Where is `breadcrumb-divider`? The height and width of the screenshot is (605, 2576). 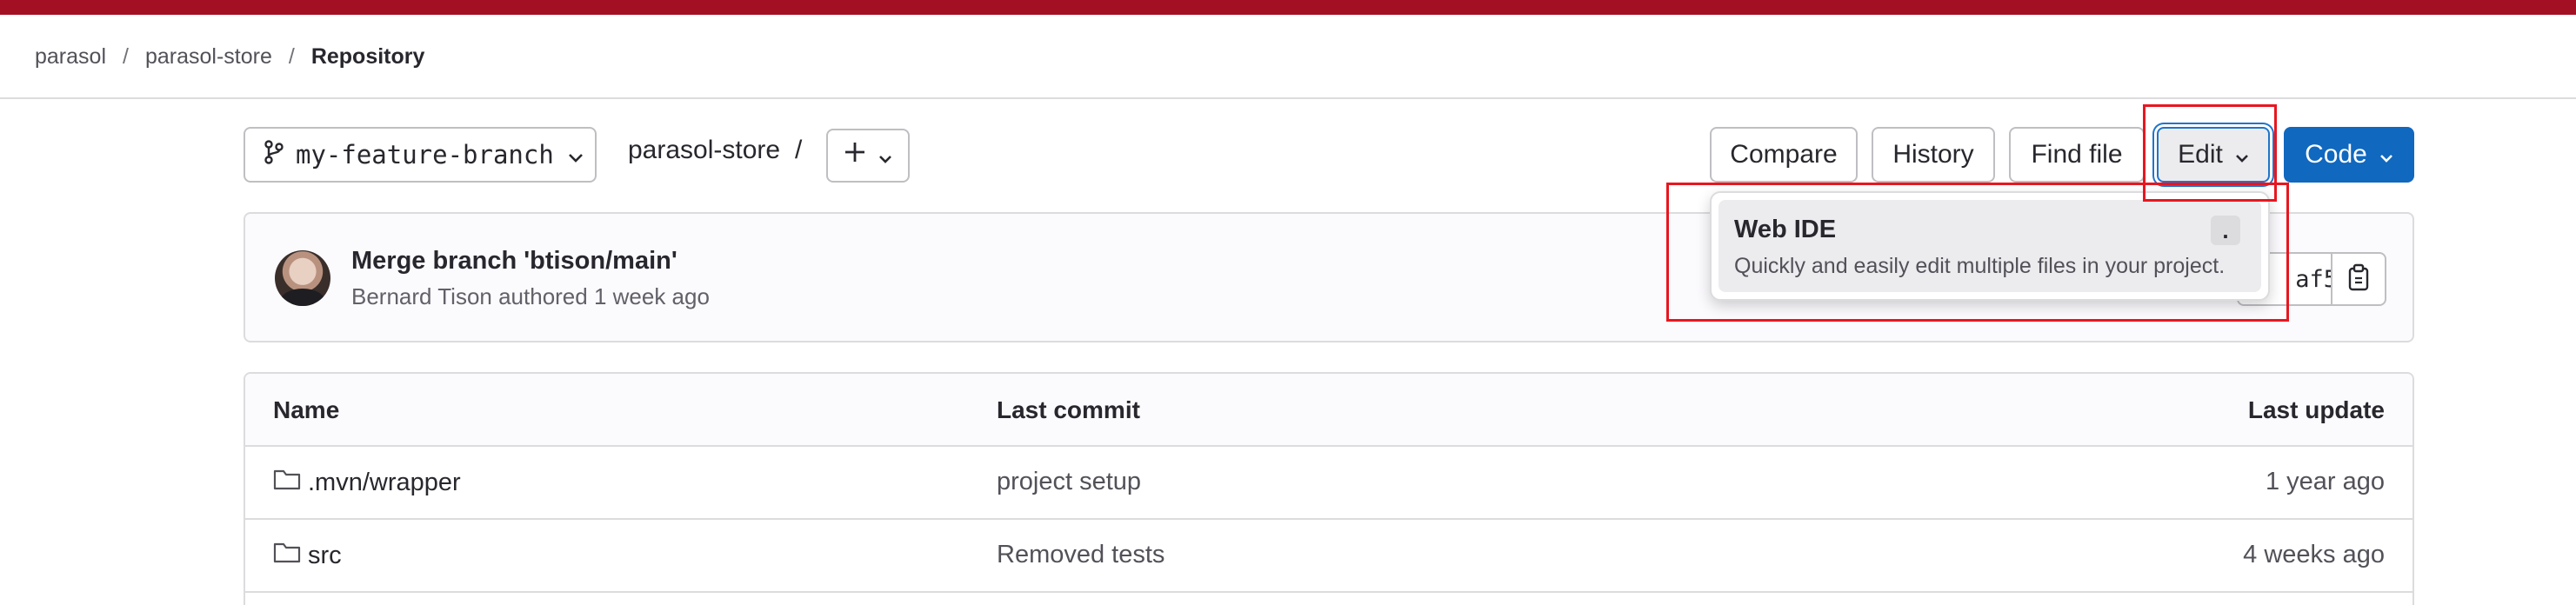 breadcrumb-divider is located at coordinates (1288, 98).